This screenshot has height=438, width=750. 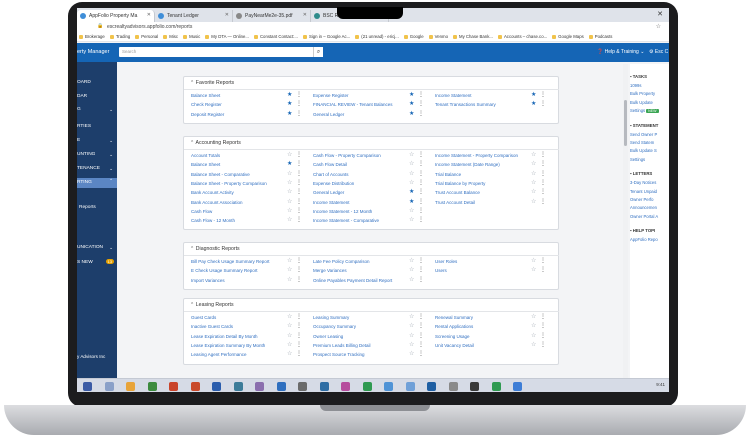 What do you see at coordinates (205, 95) in the screenshot?
I see `report-link: Balance Sheet` at bounding box center [205, 95].